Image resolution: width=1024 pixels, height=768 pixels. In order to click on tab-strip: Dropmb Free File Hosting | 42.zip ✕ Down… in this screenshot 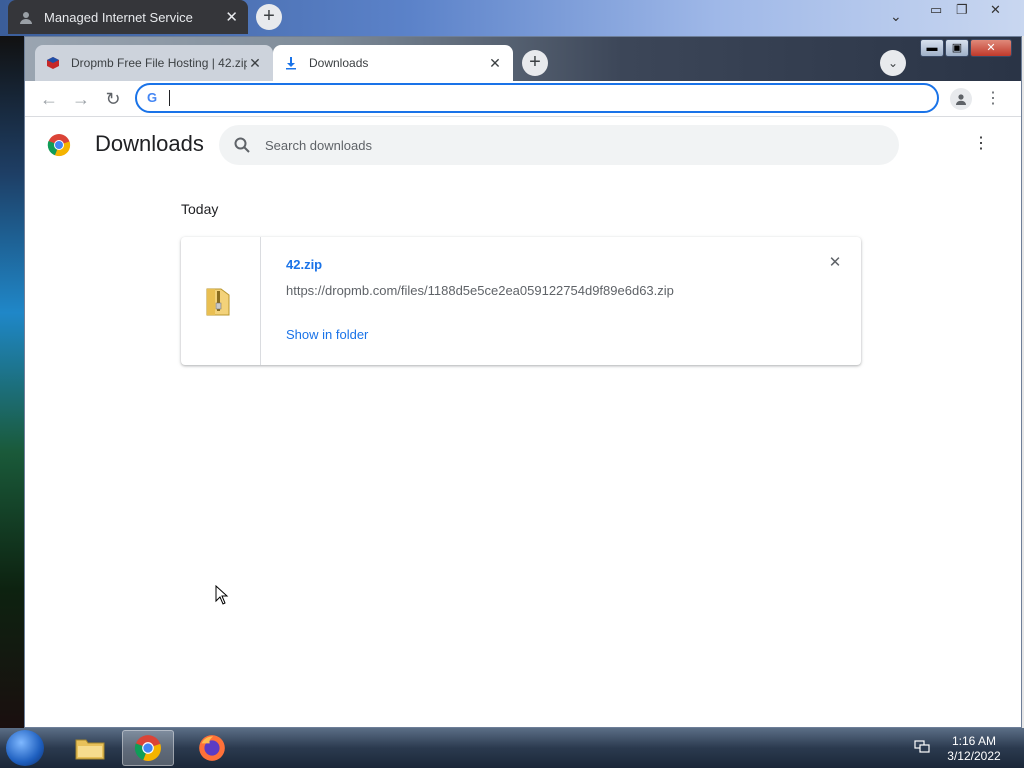, I will do `click(523, 59)`.